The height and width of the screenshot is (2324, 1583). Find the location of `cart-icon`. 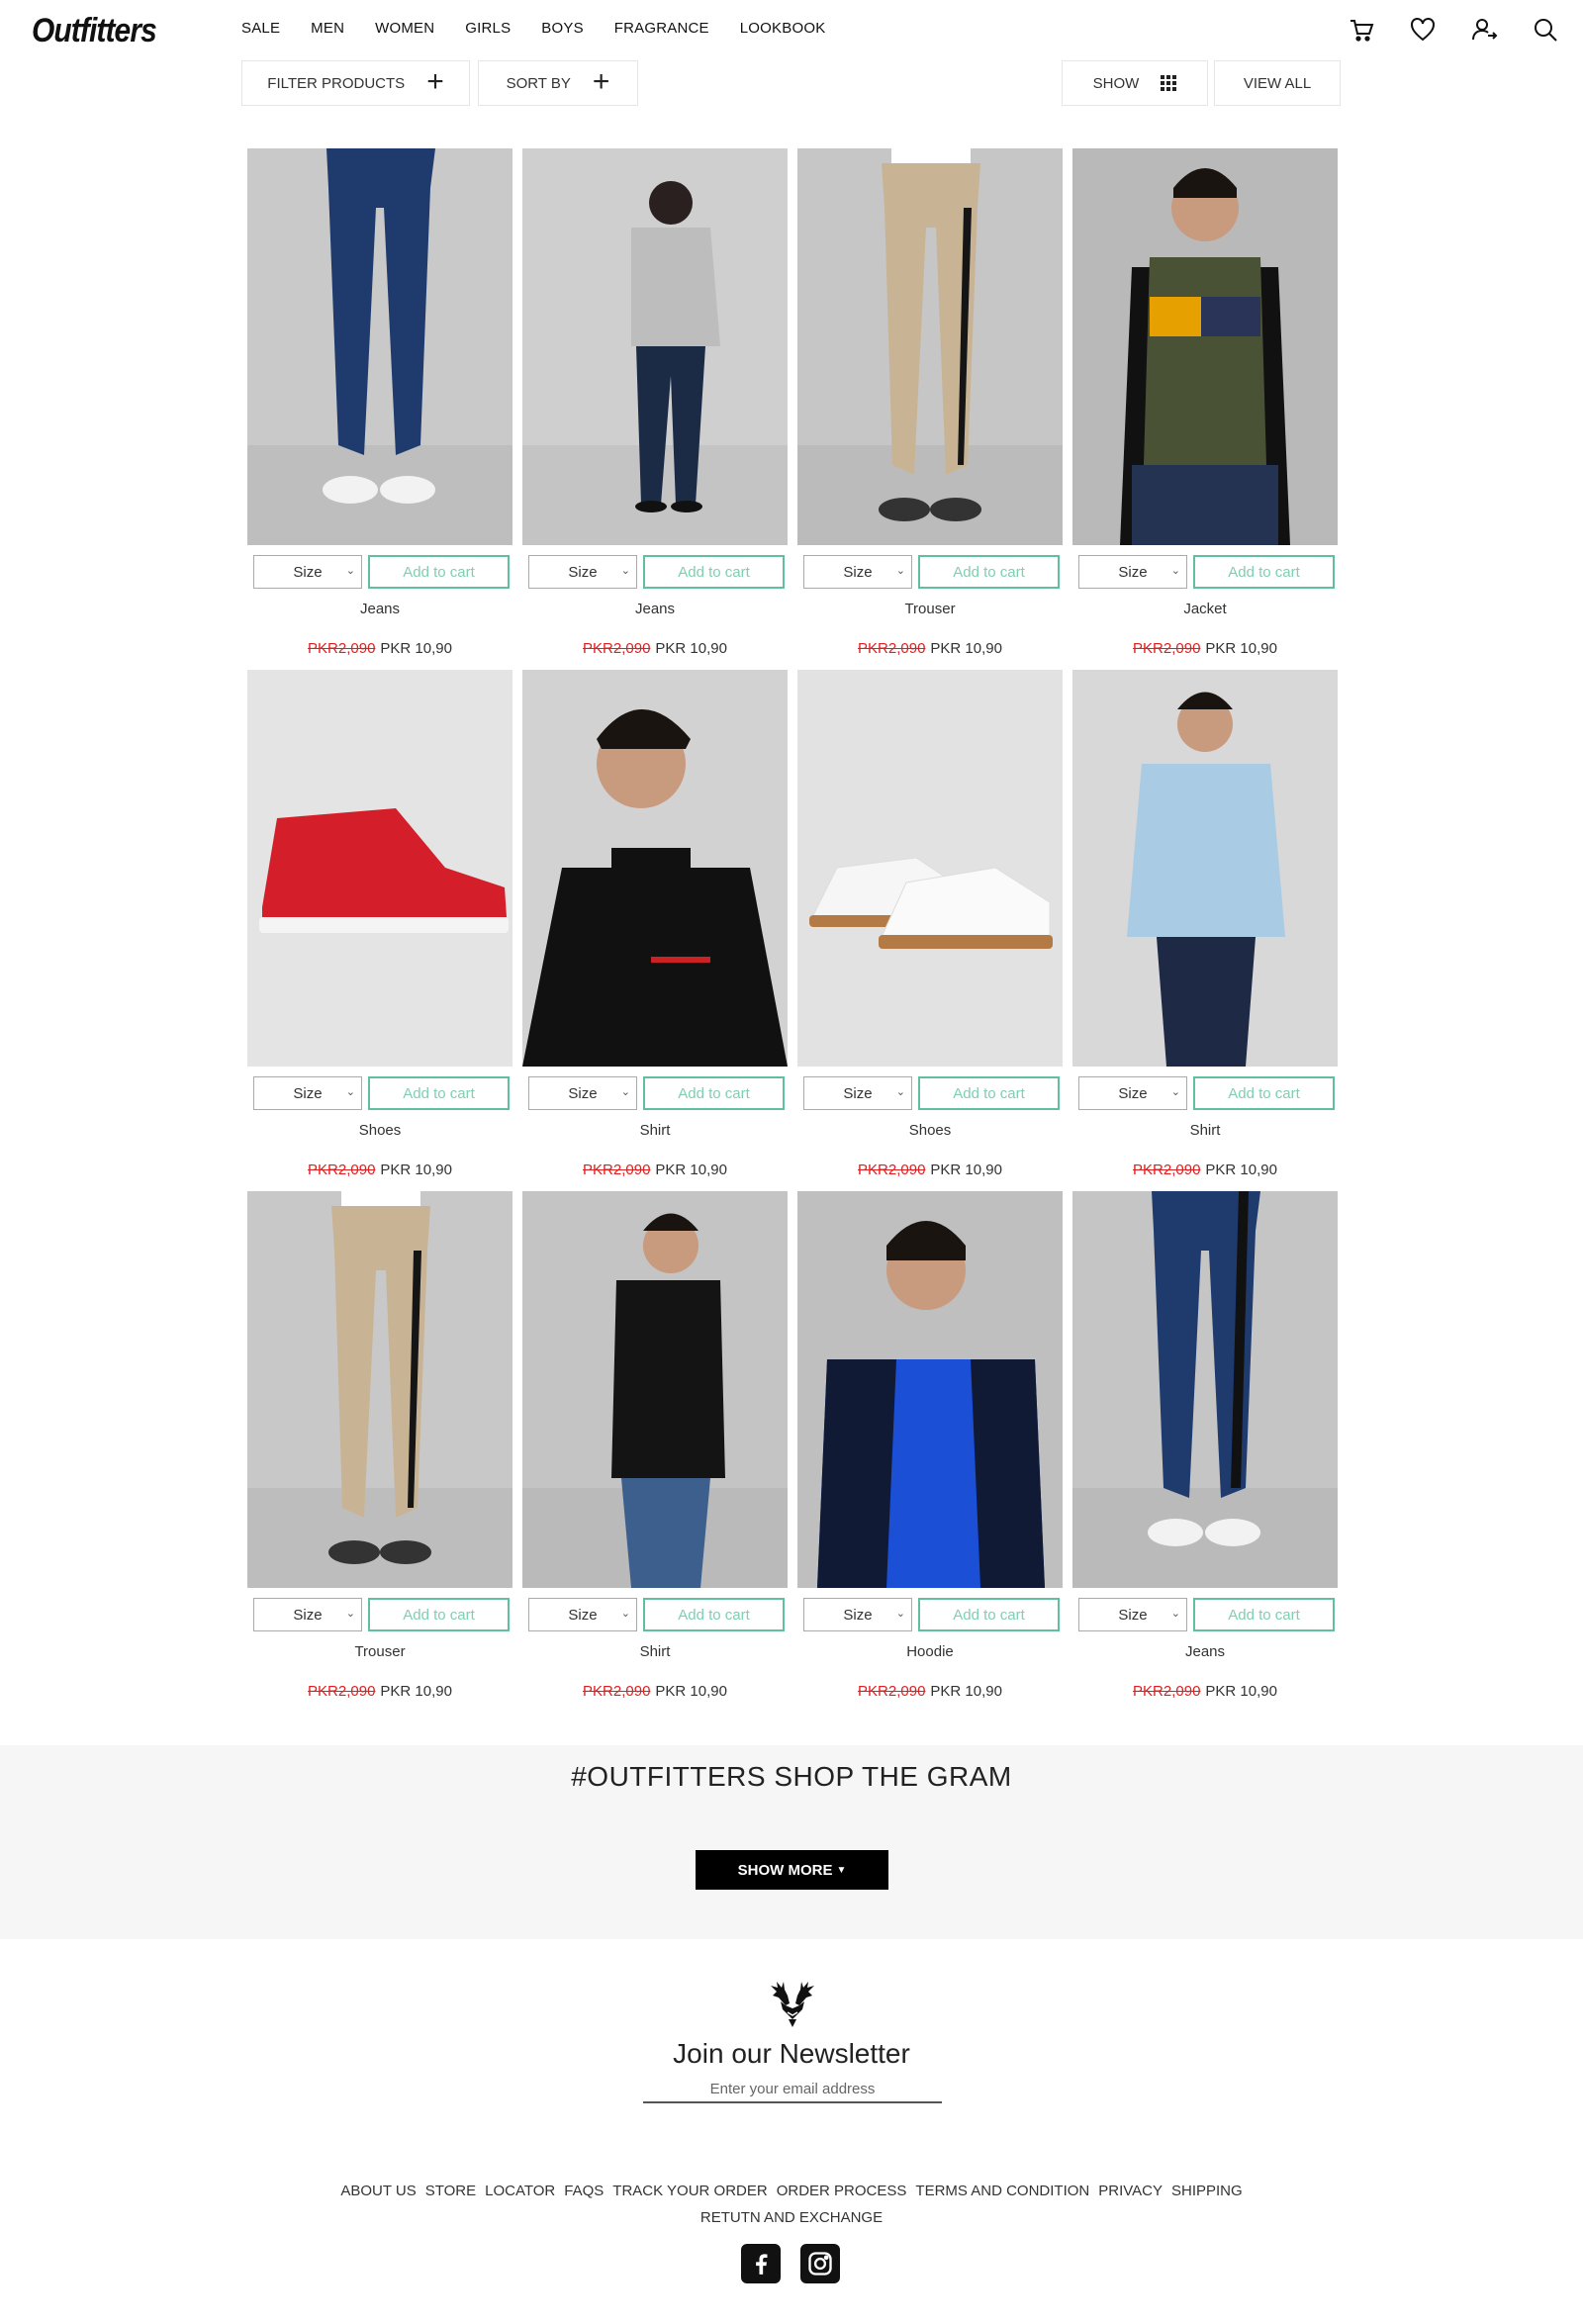

cart-icon is located at coordinates (1361, 30).